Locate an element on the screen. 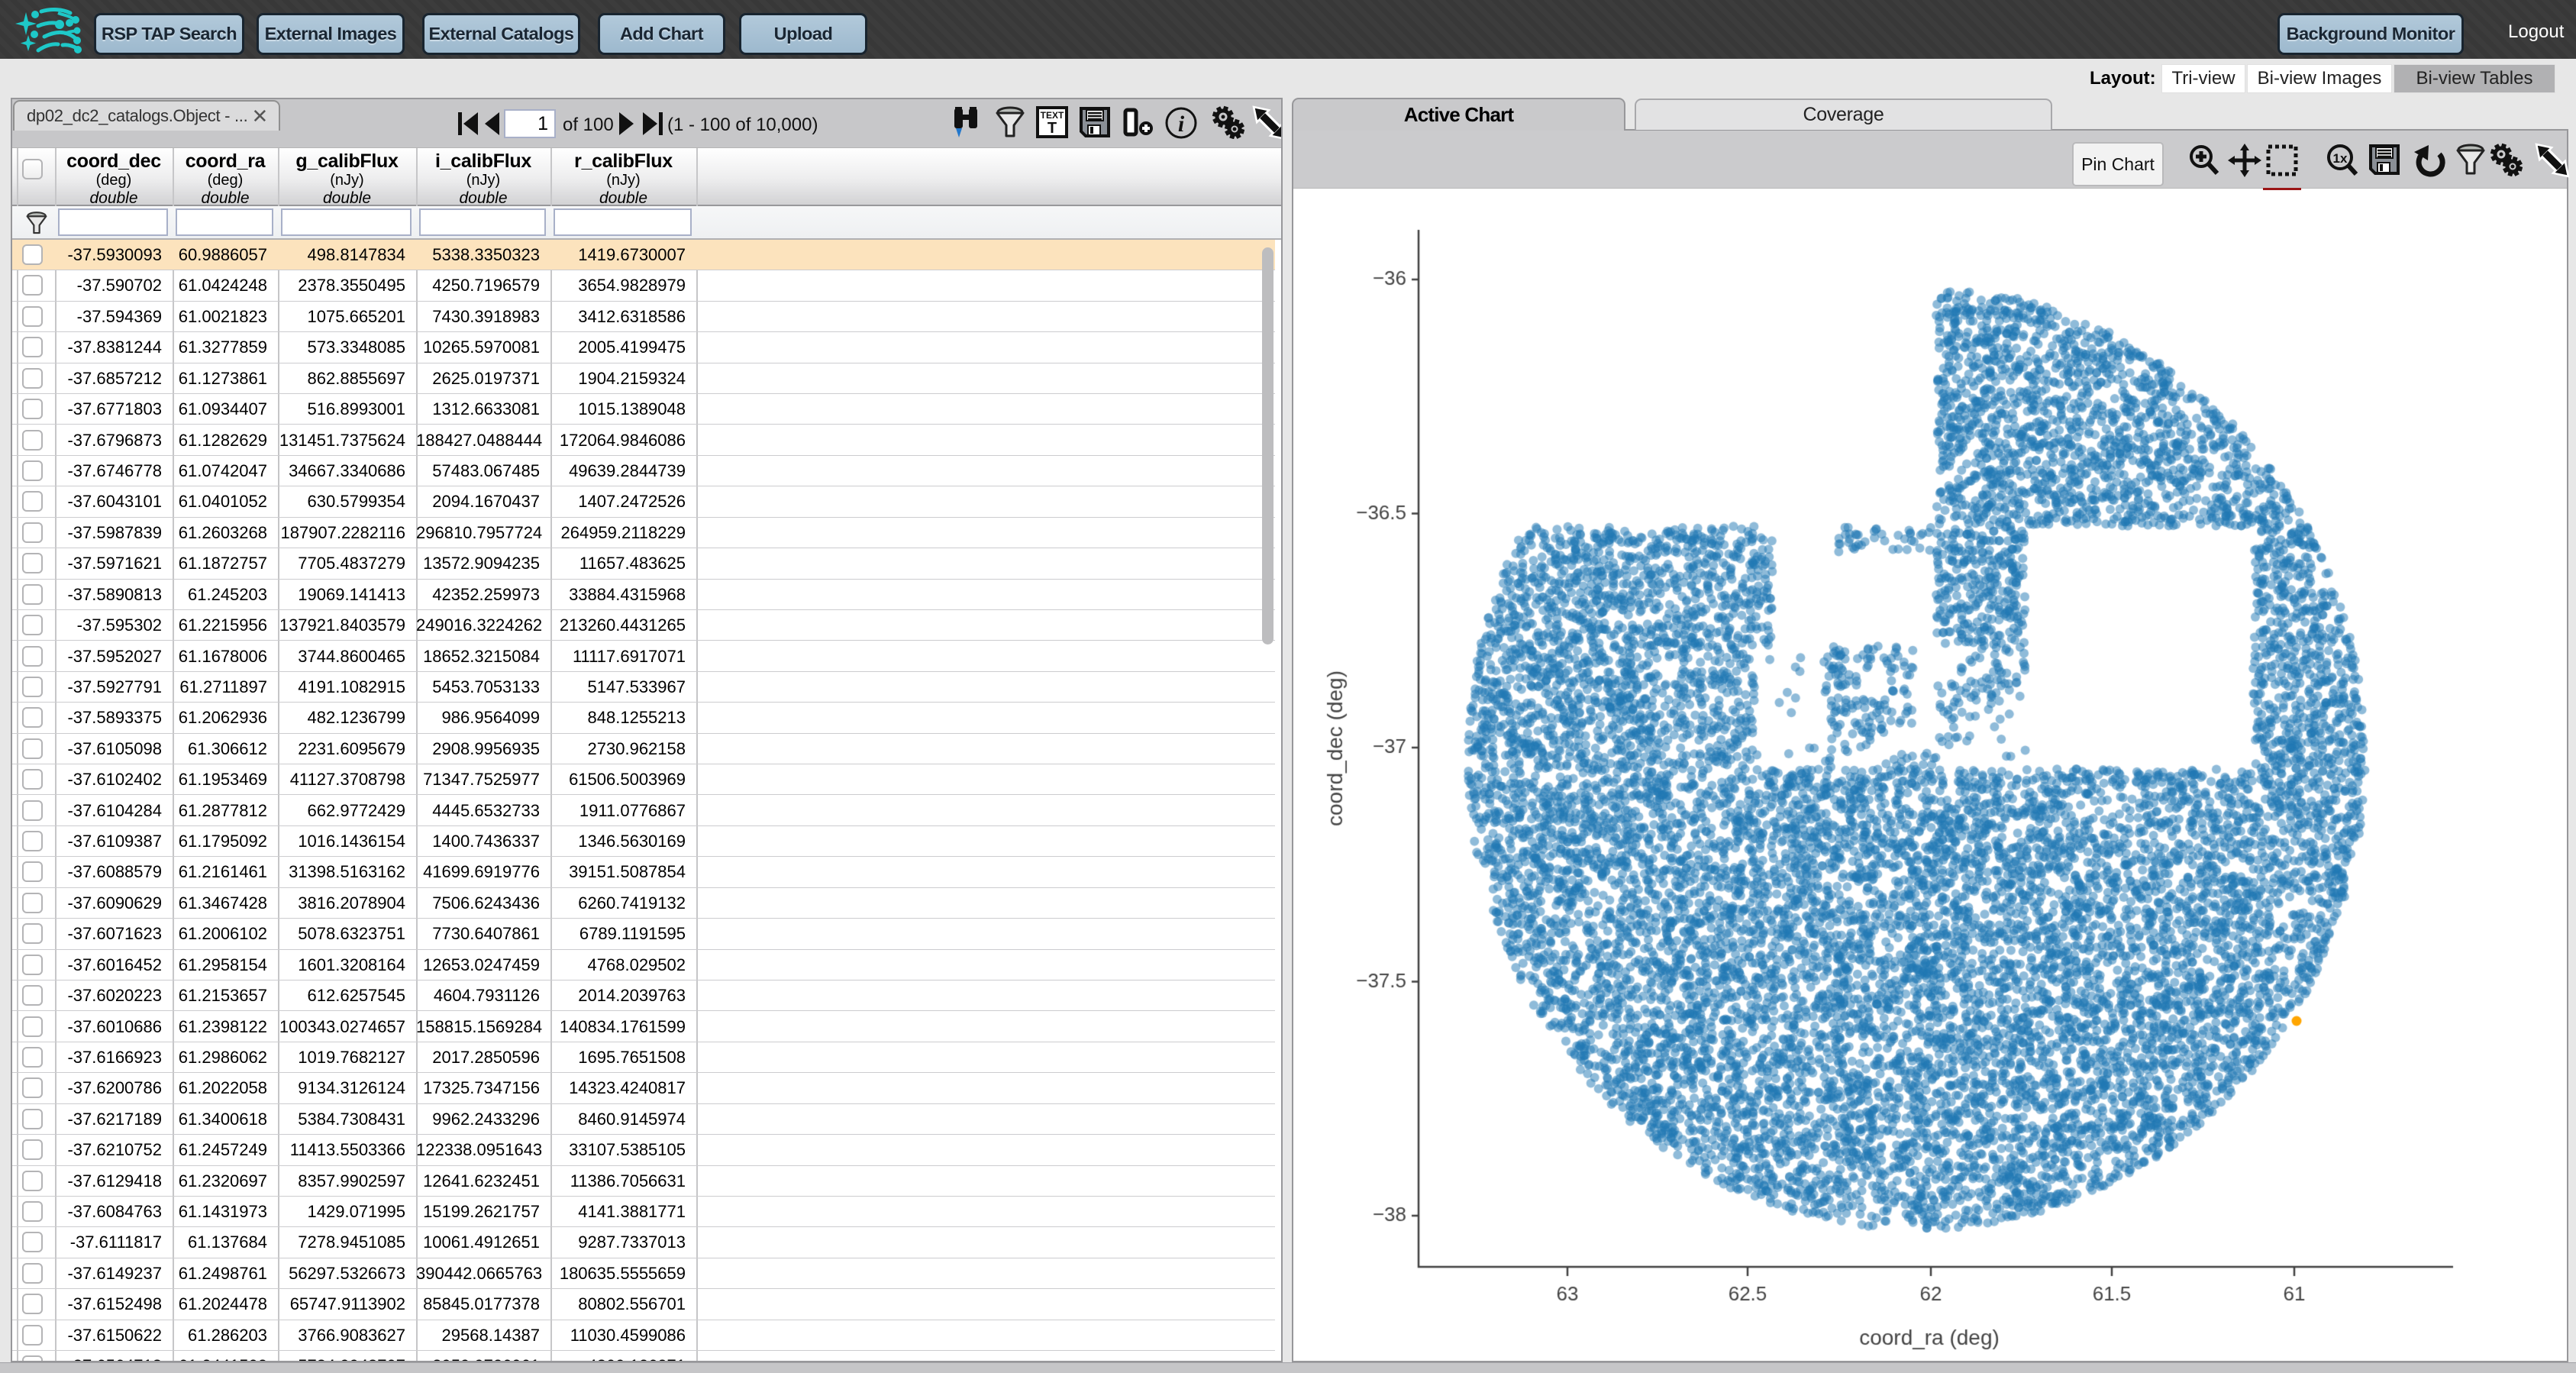  svg-text: TEXT is located at coordinates (1052, 115).